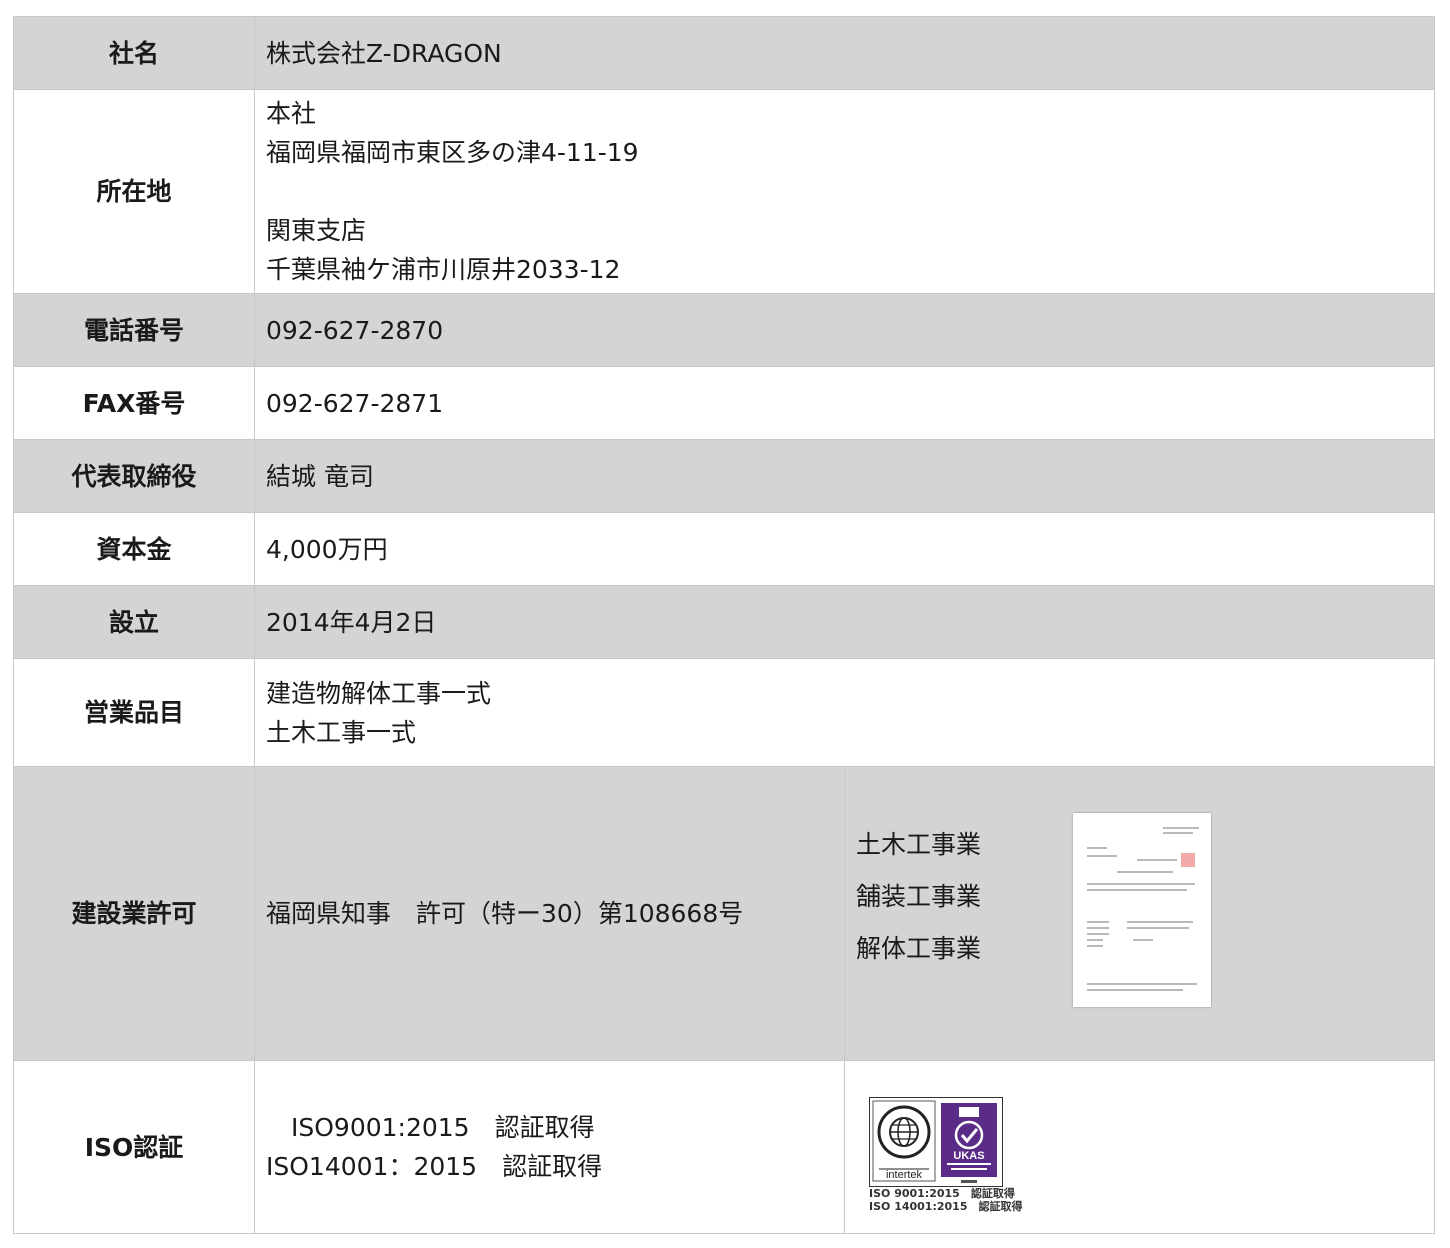 The height and width of the screenshot is (1248, 1450). Describe the element at coordinates (844, 403) in the screenshot. I see `value-fax: 092-627-2871` at that location.